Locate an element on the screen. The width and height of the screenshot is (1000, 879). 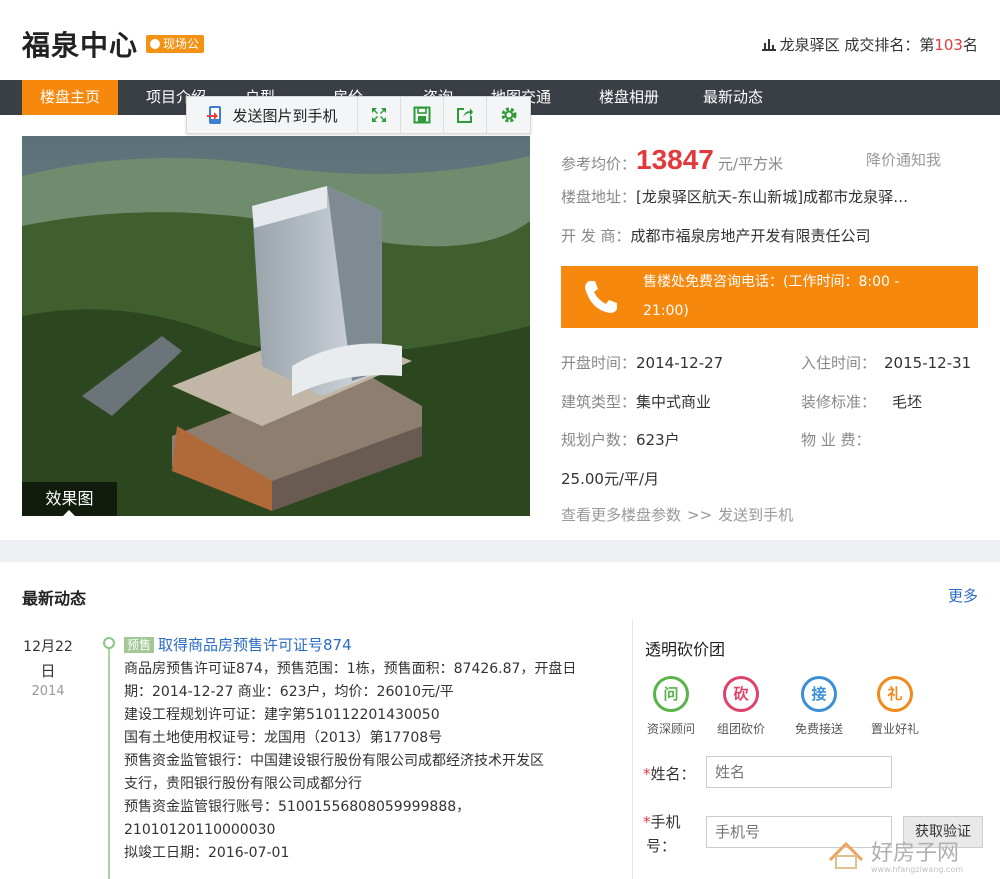
units-value: 623户 is located at coordinates (658, 440).